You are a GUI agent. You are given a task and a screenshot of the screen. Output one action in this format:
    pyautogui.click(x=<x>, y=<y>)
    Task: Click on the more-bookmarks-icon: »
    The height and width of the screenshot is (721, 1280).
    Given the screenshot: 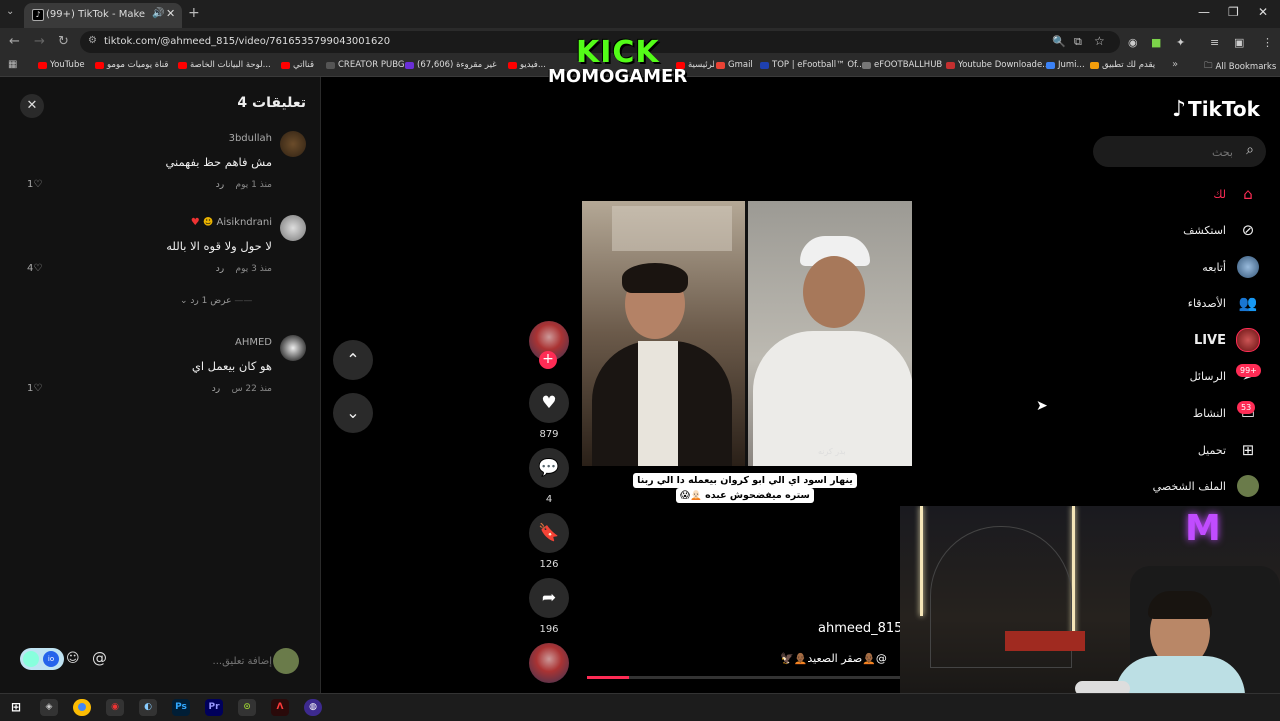 What is the action you would take?
    pyautogui.click(x=1175, y=64)
    